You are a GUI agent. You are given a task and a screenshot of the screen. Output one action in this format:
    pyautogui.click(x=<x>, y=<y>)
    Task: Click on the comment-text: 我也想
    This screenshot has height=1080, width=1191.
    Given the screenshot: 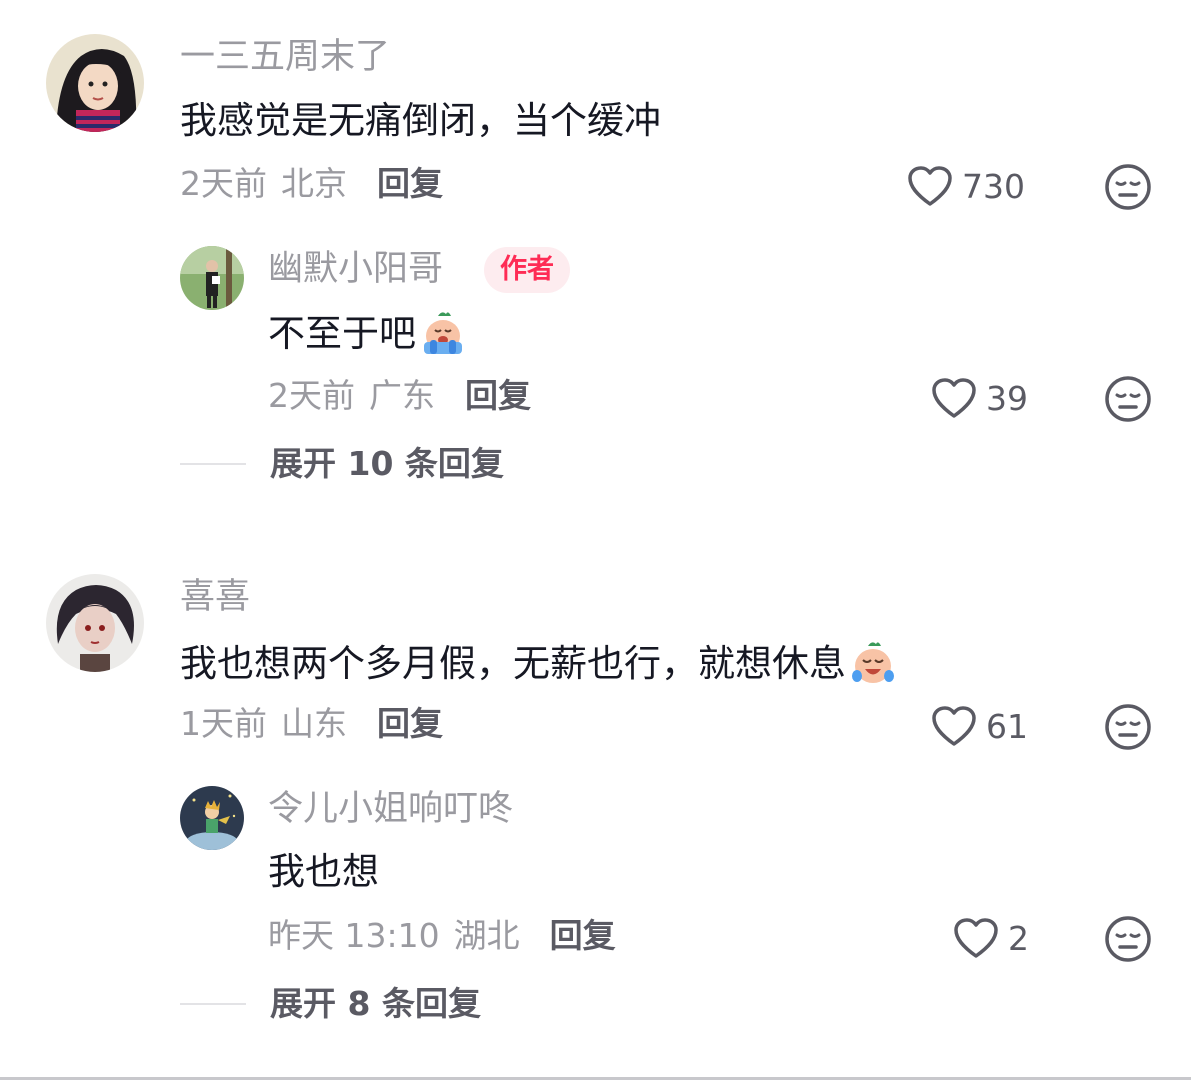 What is the action you would take?
    pyautogui.click(x=323, y=871)
    